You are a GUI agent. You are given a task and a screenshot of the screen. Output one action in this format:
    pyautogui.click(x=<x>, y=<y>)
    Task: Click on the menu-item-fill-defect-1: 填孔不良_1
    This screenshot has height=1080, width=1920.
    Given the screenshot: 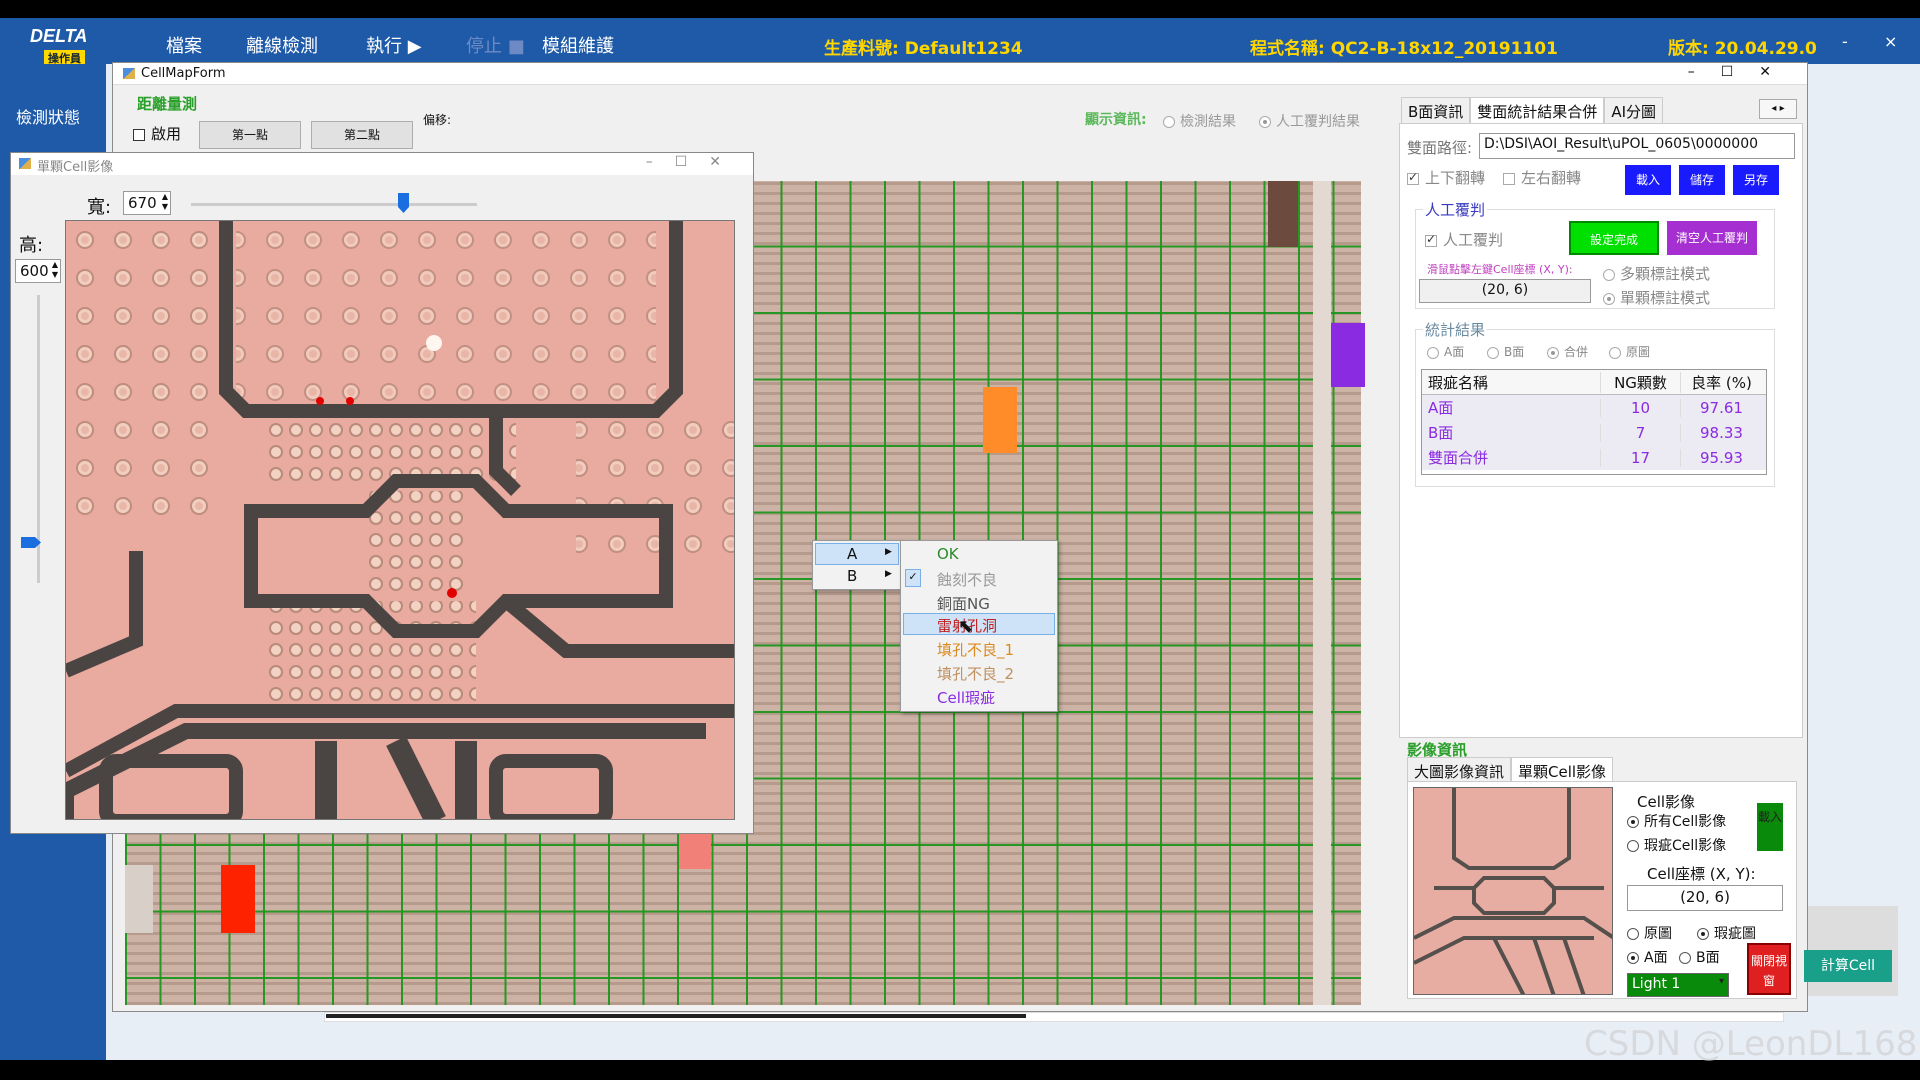 What is the action you would take?
    pyautogui.click(x=975, y=649)
    